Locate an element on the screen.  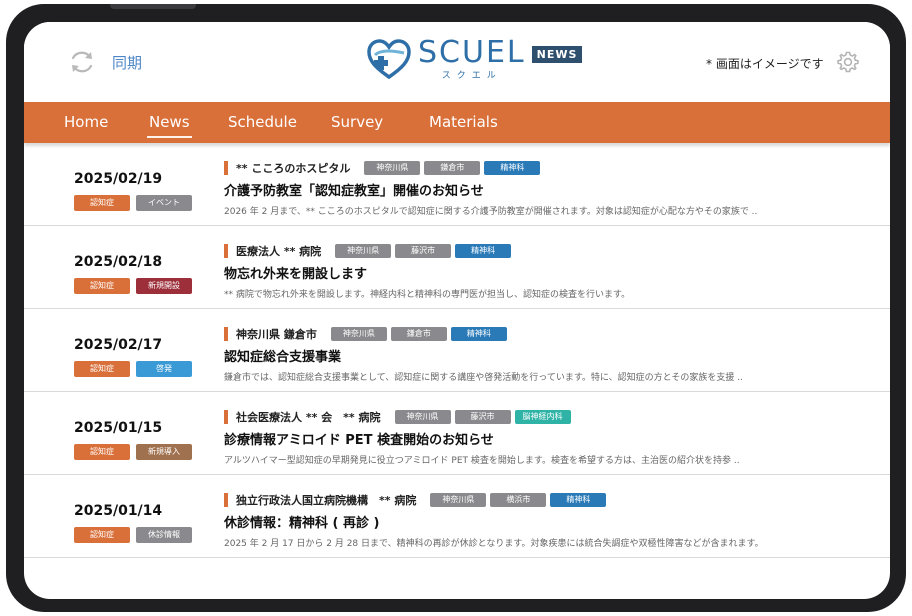
news-source: 社会医療法人 ** 会 ** 病院 神奈川県 藤沢市 脳神経内科 is located at coordinates (399, 417).